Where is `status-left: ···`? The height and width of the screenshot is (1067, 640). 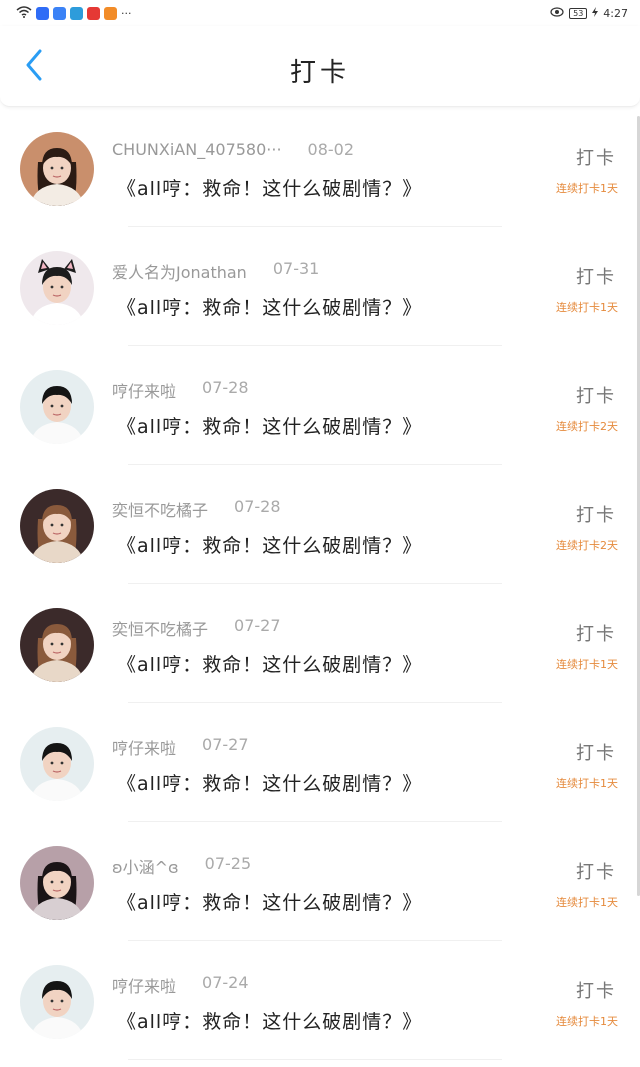 status-left: ··· is located at coordinates (74, 13).